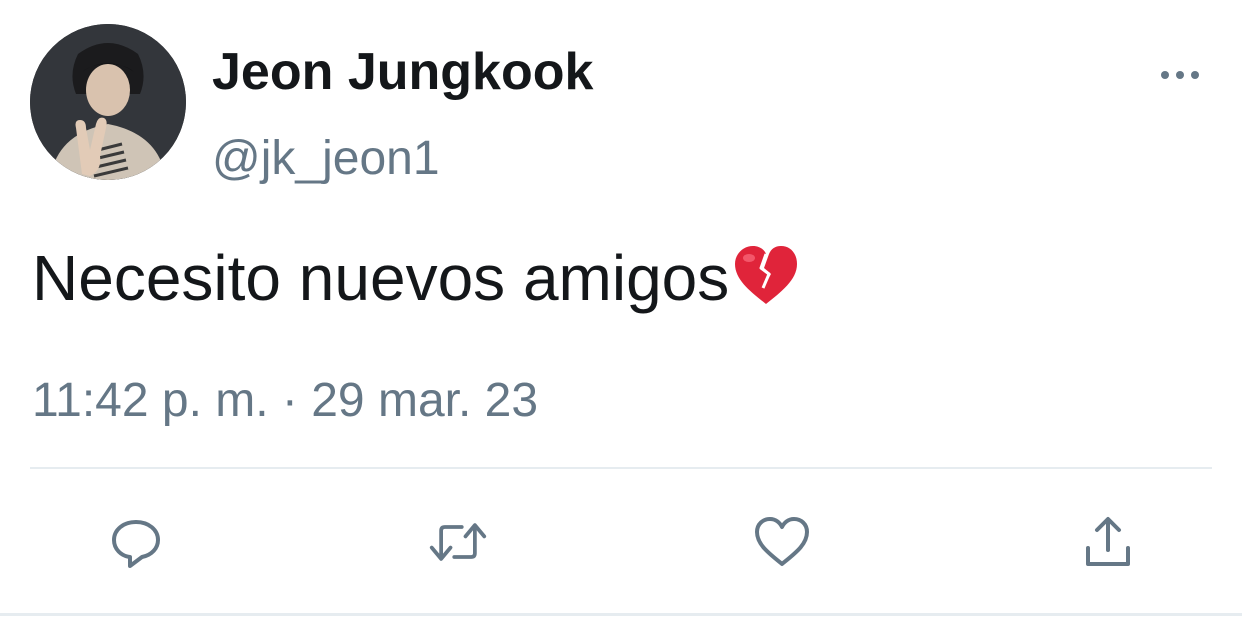 The height and width of the screenshot is (633, 1242). I want to click on broken-heart-icon, so click(766, 285).